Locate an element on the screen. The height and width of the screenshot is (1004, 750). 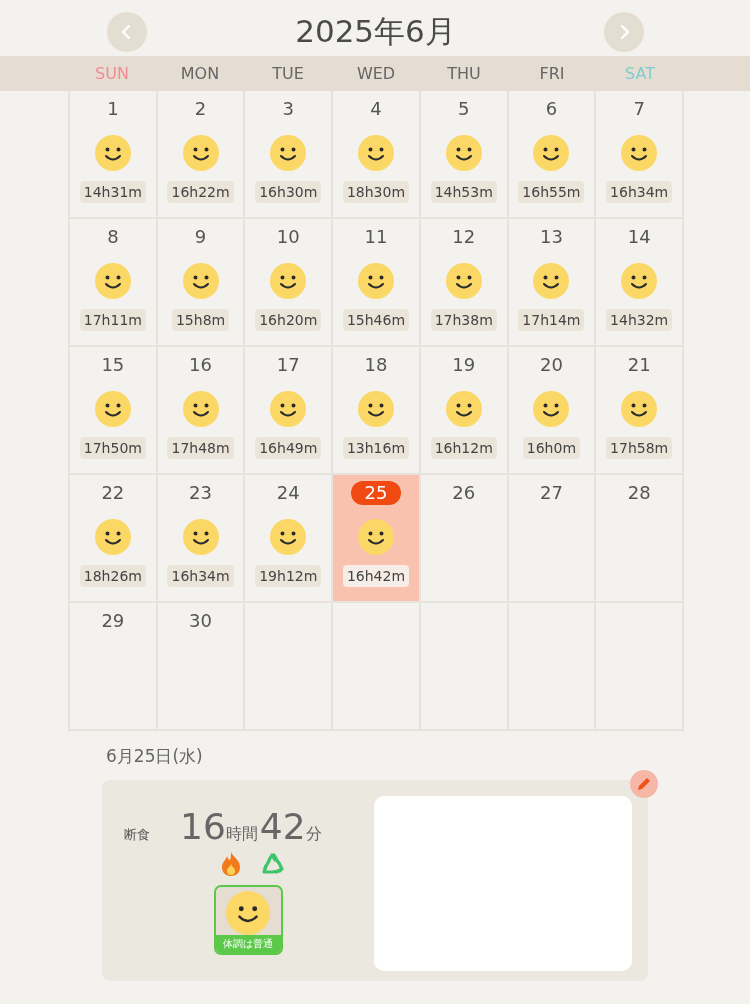
day-cell: 23 16h34m is located at coordinates (201, 539).